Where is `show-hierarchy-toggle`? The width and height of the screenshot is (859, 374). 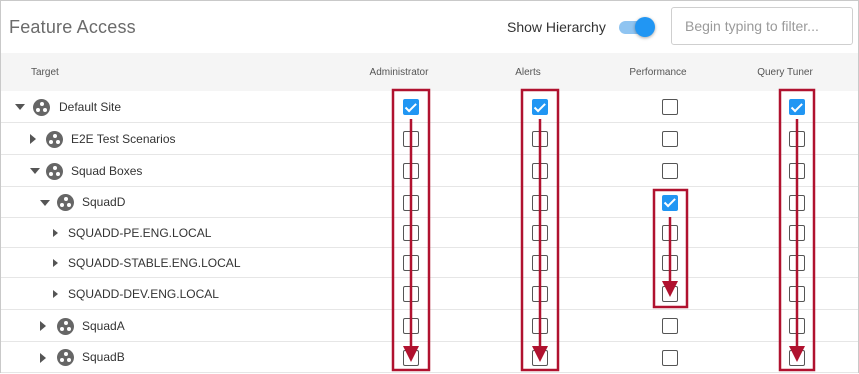 show-hierarchy-toggle is located at coordinates (636, 27).